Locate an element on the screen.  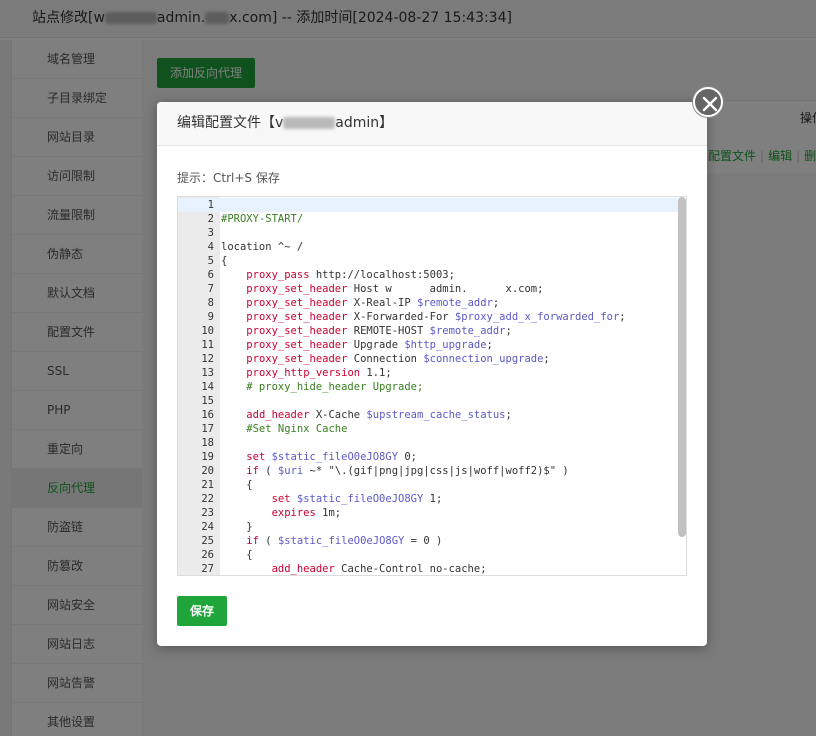
code-line: 24 } is located at coordinates (428, 527).